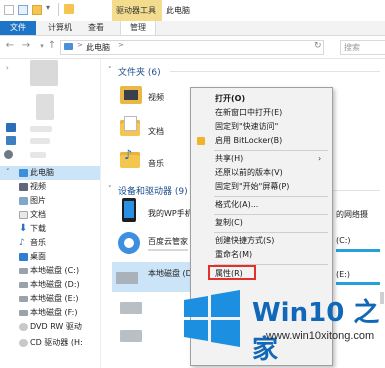 The image size is (385, 368). What do you see at coordinates (260, 223) in the screenshot?
I see `menu-item-copy: 复制(C)` at bounding box center [260, 223].